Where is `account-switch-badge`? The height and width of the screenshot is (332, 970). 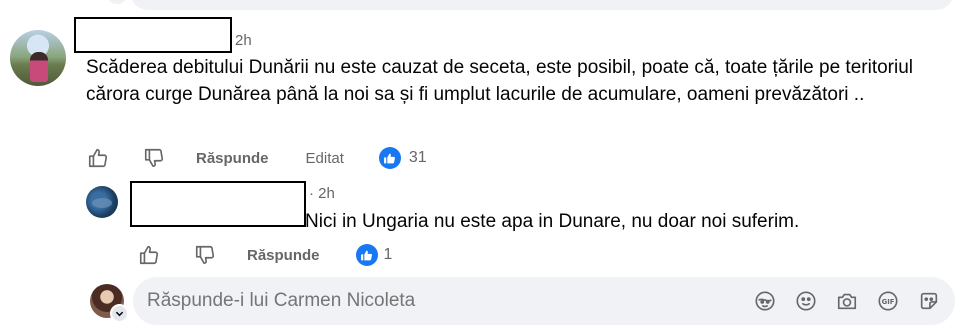
account-switch-badge is located at coordinates (119, 313).